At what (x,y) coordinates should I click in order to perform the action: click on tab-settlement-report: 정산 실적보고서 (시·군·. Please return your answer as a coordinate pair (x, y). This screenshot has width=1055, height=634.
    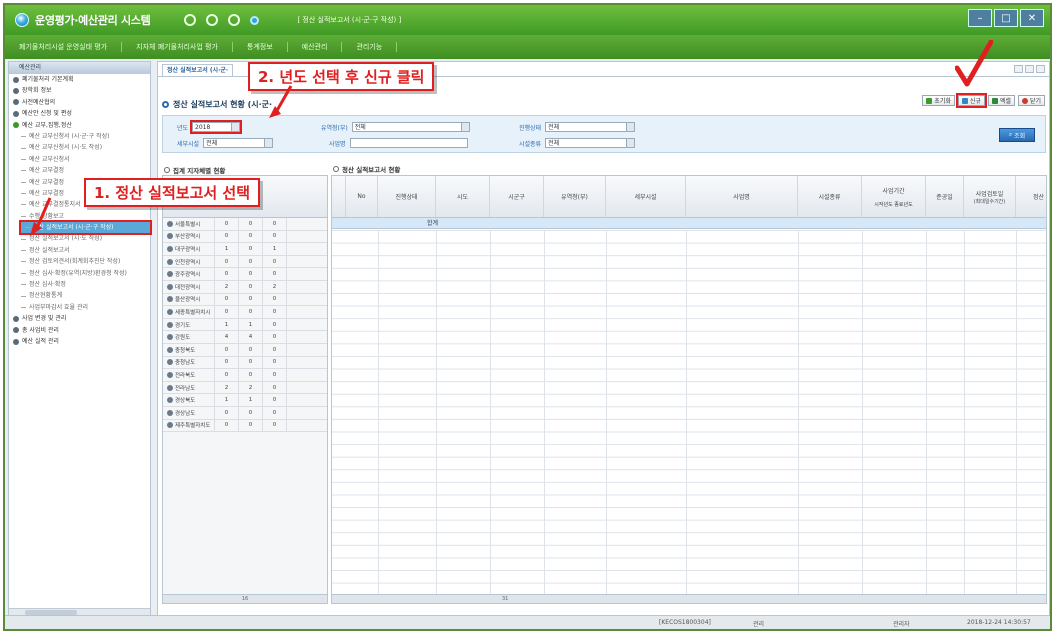
    Looking at the image, I should click on (198, 70).